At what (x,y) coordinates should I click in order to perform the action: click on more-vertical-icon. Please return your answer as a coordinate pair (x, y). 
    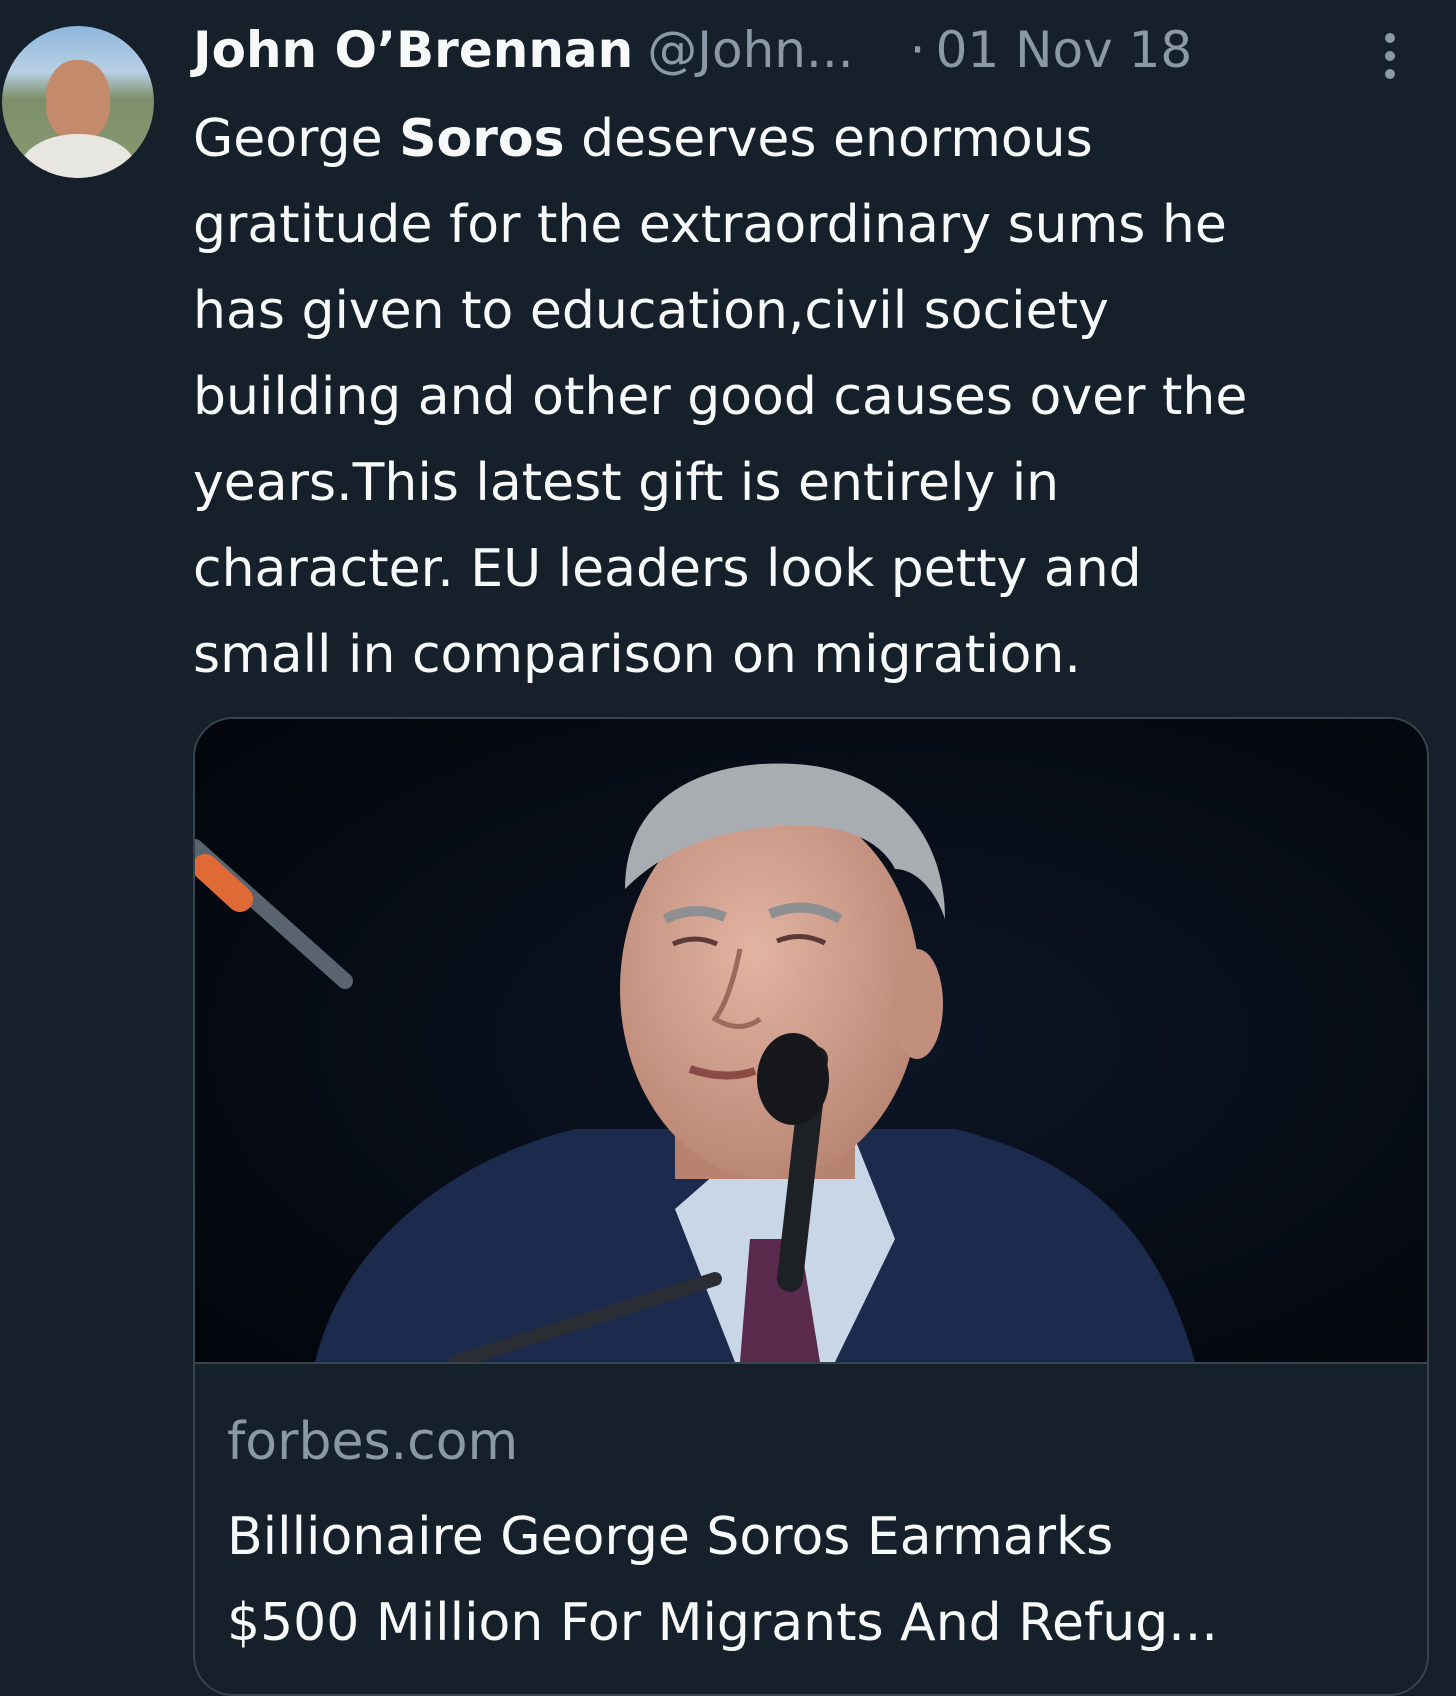
    Looking at the image, I should click on (1390, 56).